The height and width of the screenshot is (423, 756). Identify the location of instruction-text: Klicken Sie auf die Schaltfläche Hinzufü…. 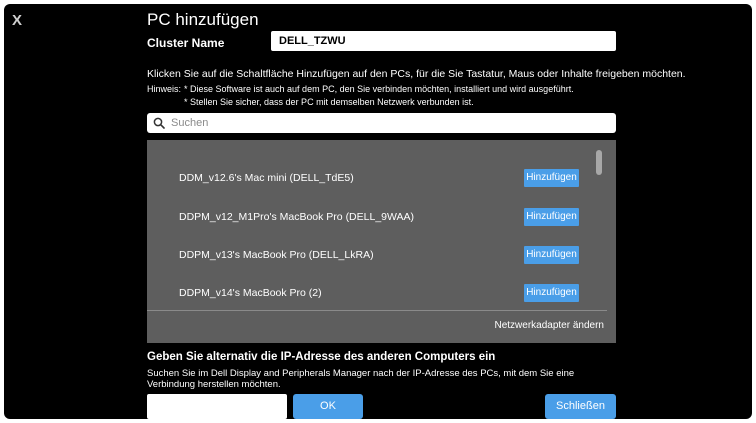
(416, 74).